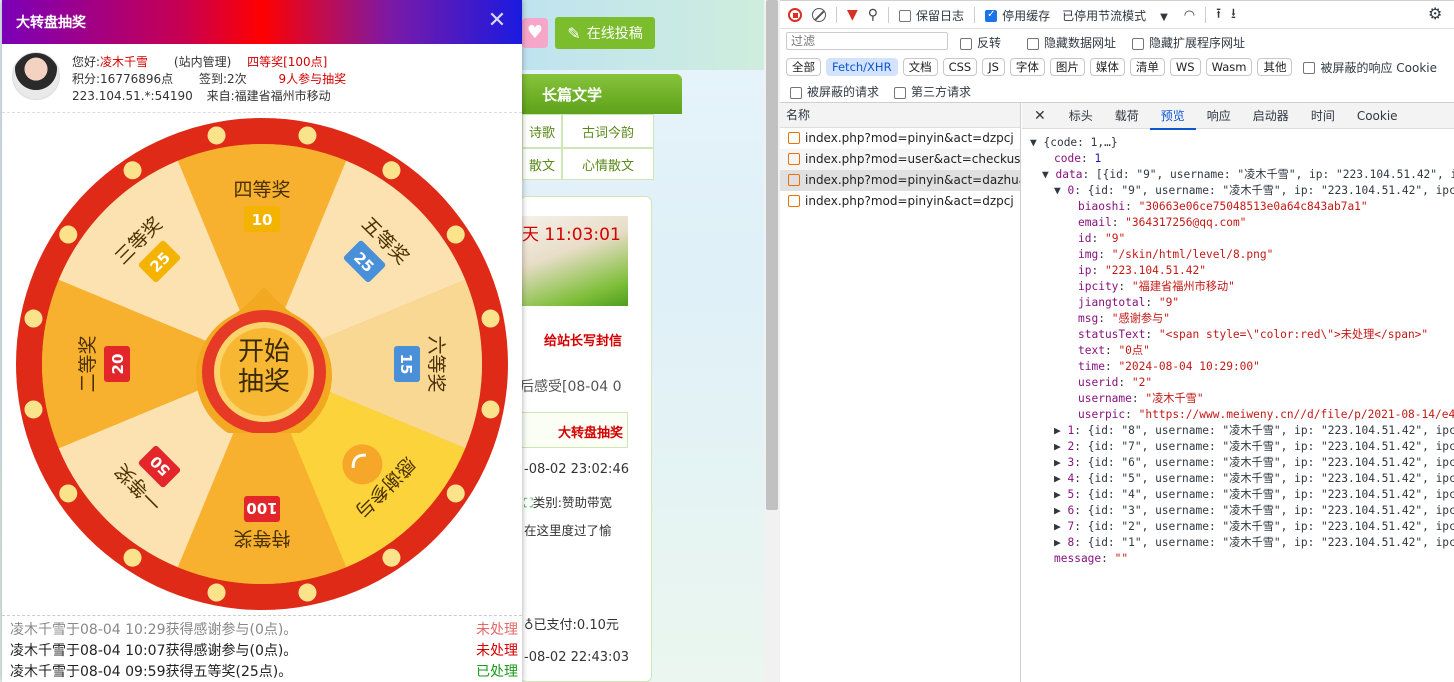 The image size is (1454, 682). I want to click on json-field: text: "0点", so click(1242, 351).